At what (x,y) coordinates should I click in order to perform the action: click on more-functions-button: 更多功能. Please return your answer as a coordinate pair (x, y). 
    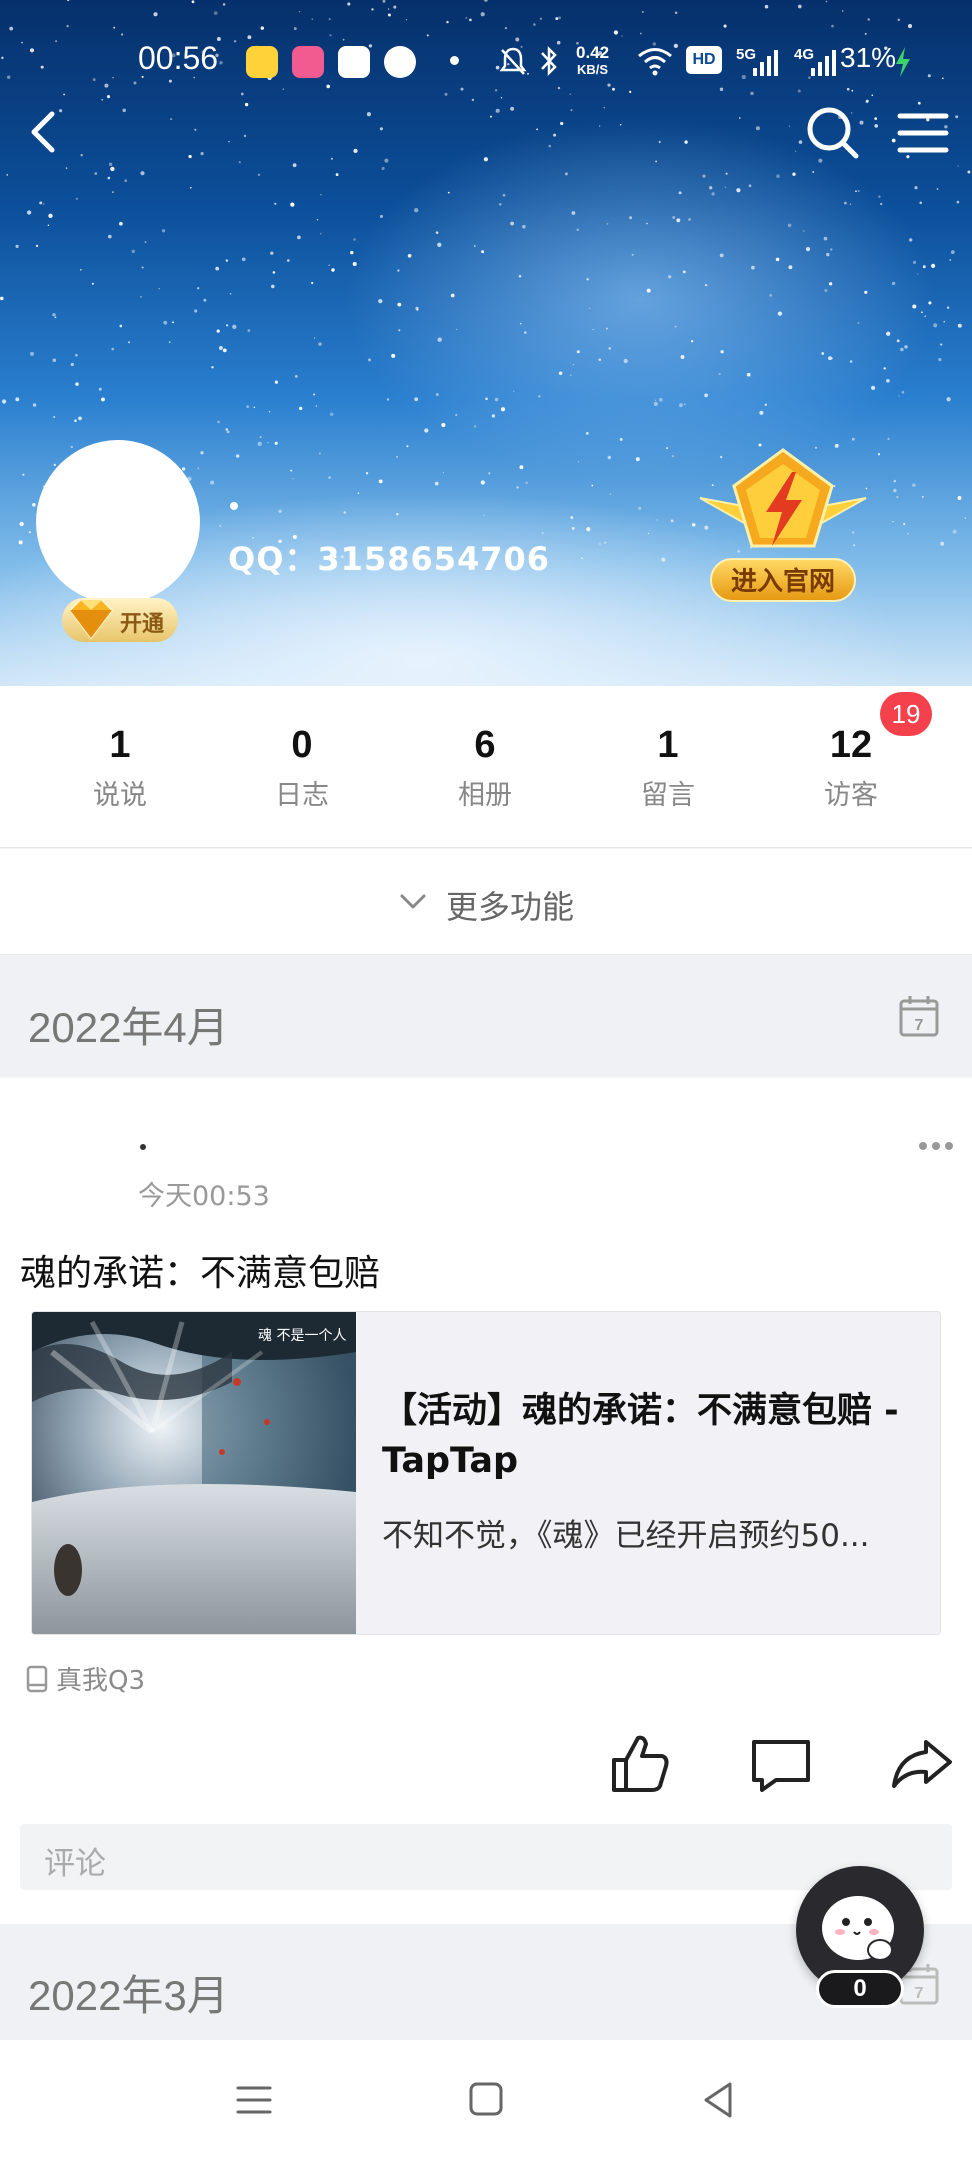
    Looking at the image, I should click on (486, 902).